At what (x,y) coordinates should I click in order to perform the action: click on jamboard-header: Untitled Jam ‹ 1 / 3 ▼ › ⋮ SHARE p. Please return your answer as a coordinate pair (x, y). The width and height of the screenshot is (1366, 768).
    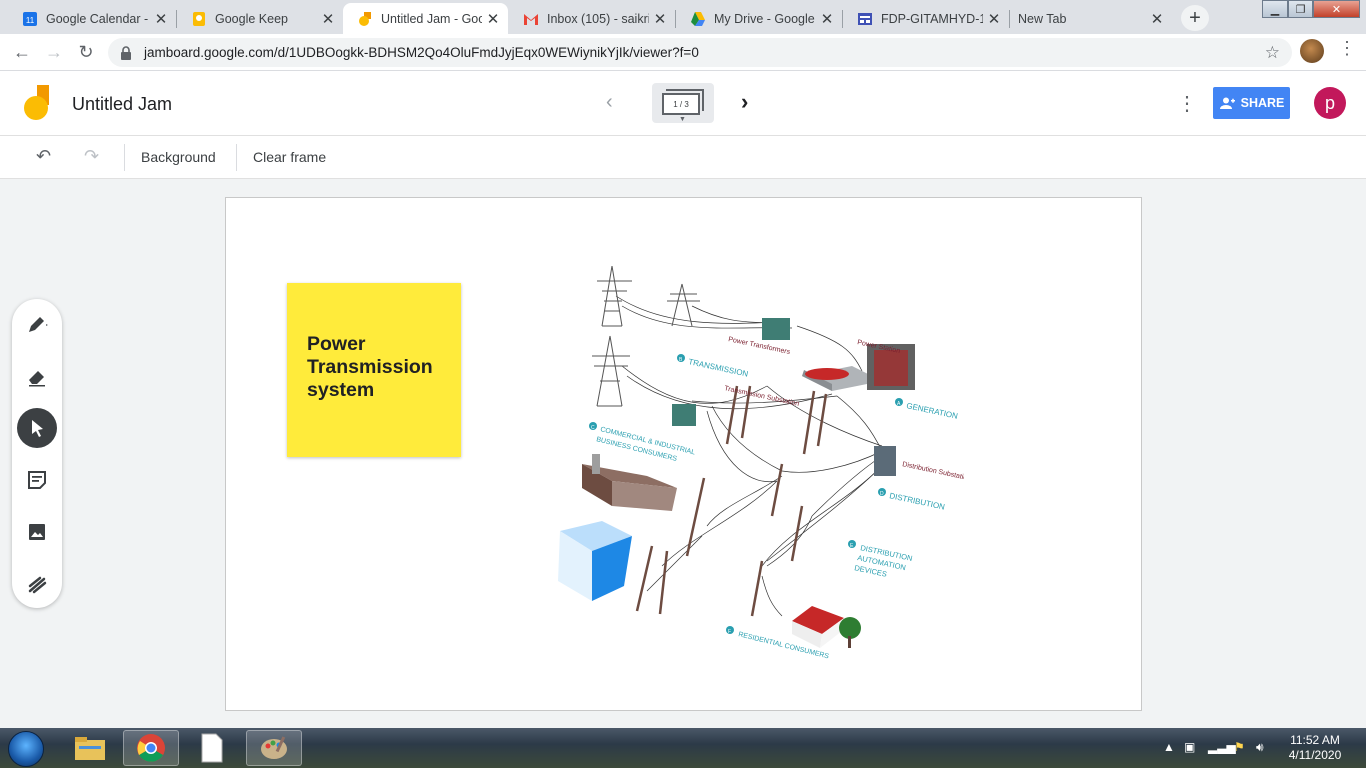
    Looking at the image, I should click on (683, 103).